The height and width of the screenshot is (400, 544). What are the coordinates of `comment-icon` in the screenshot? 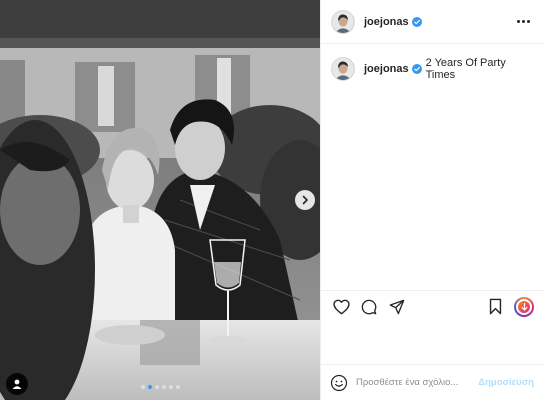 It's located at (369, 306).